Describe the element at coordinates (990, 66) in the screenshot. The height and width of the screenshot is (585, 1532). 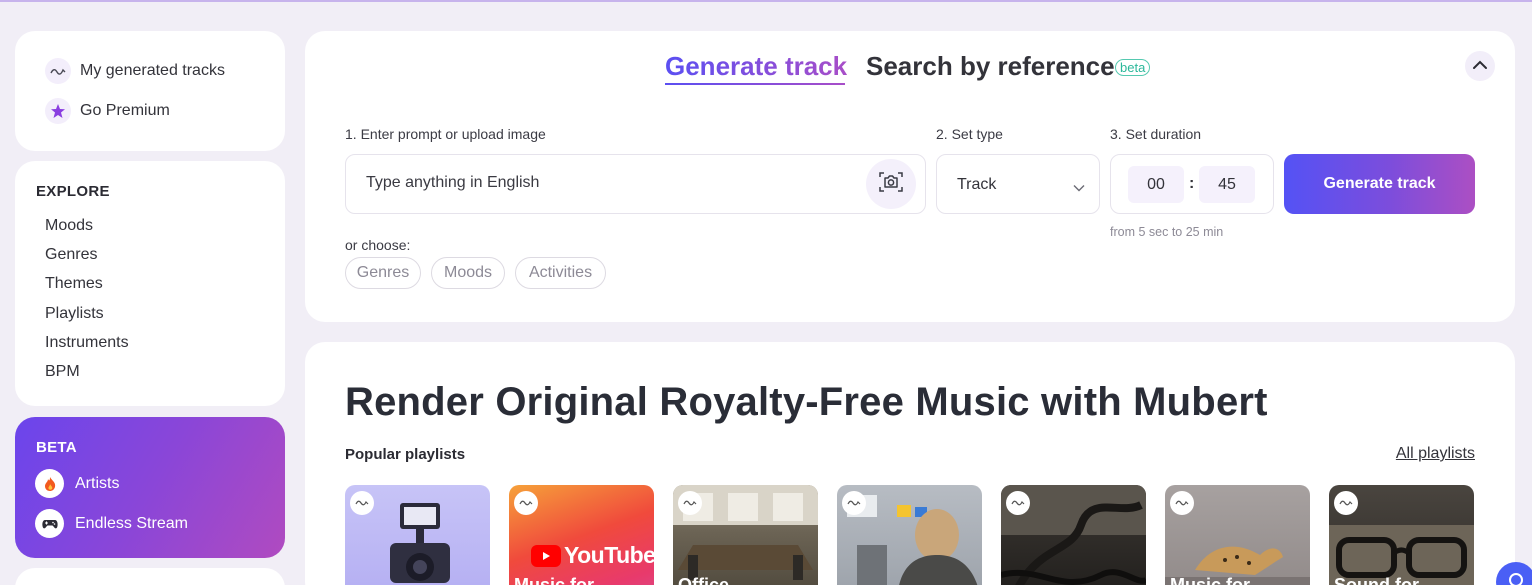
I see `tab-search-by-reference: Search by reference` at that location.